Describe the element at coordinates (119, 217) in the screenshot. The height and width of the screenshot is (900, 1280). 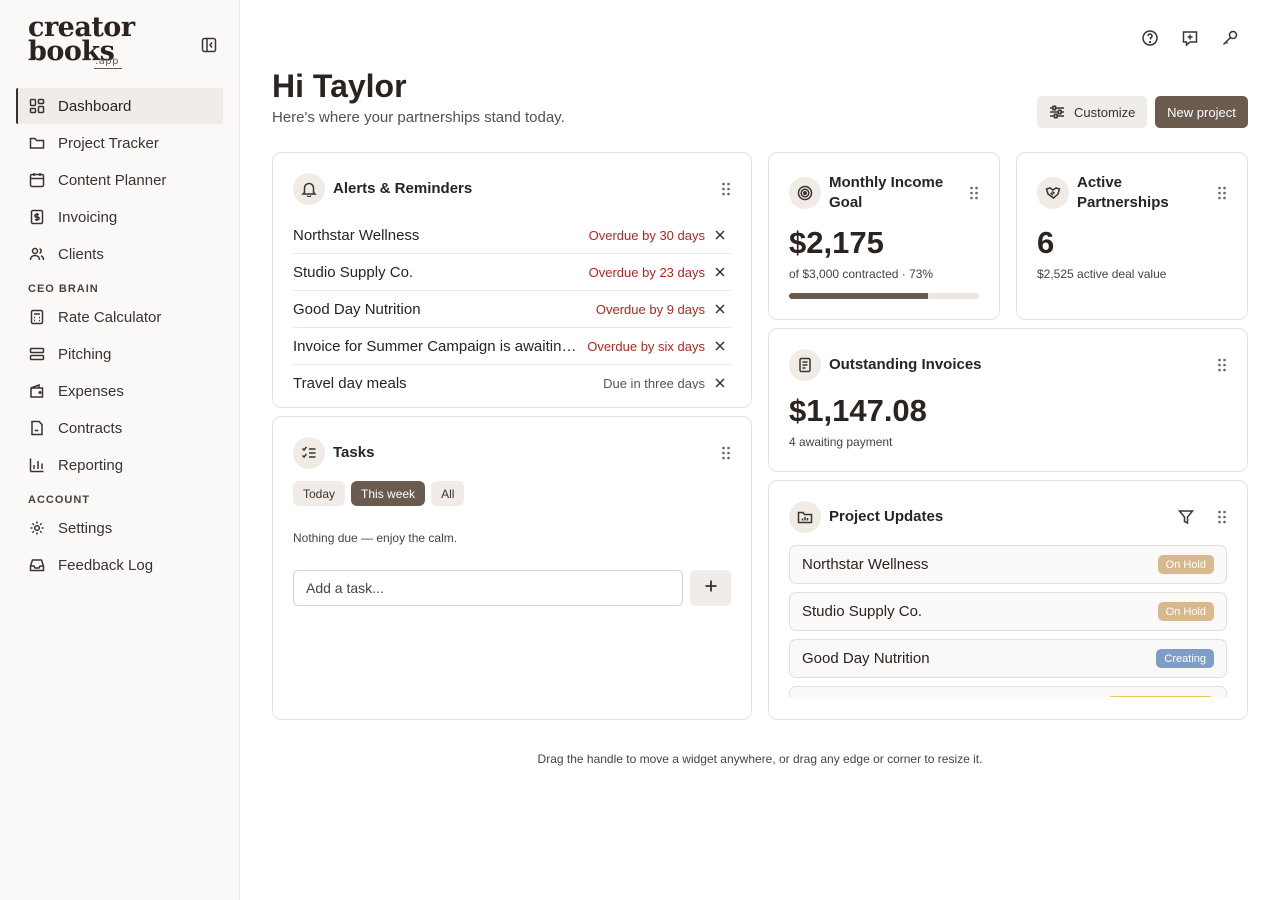
I see `sidebar-item-invoicing: Invoicing` at that location.